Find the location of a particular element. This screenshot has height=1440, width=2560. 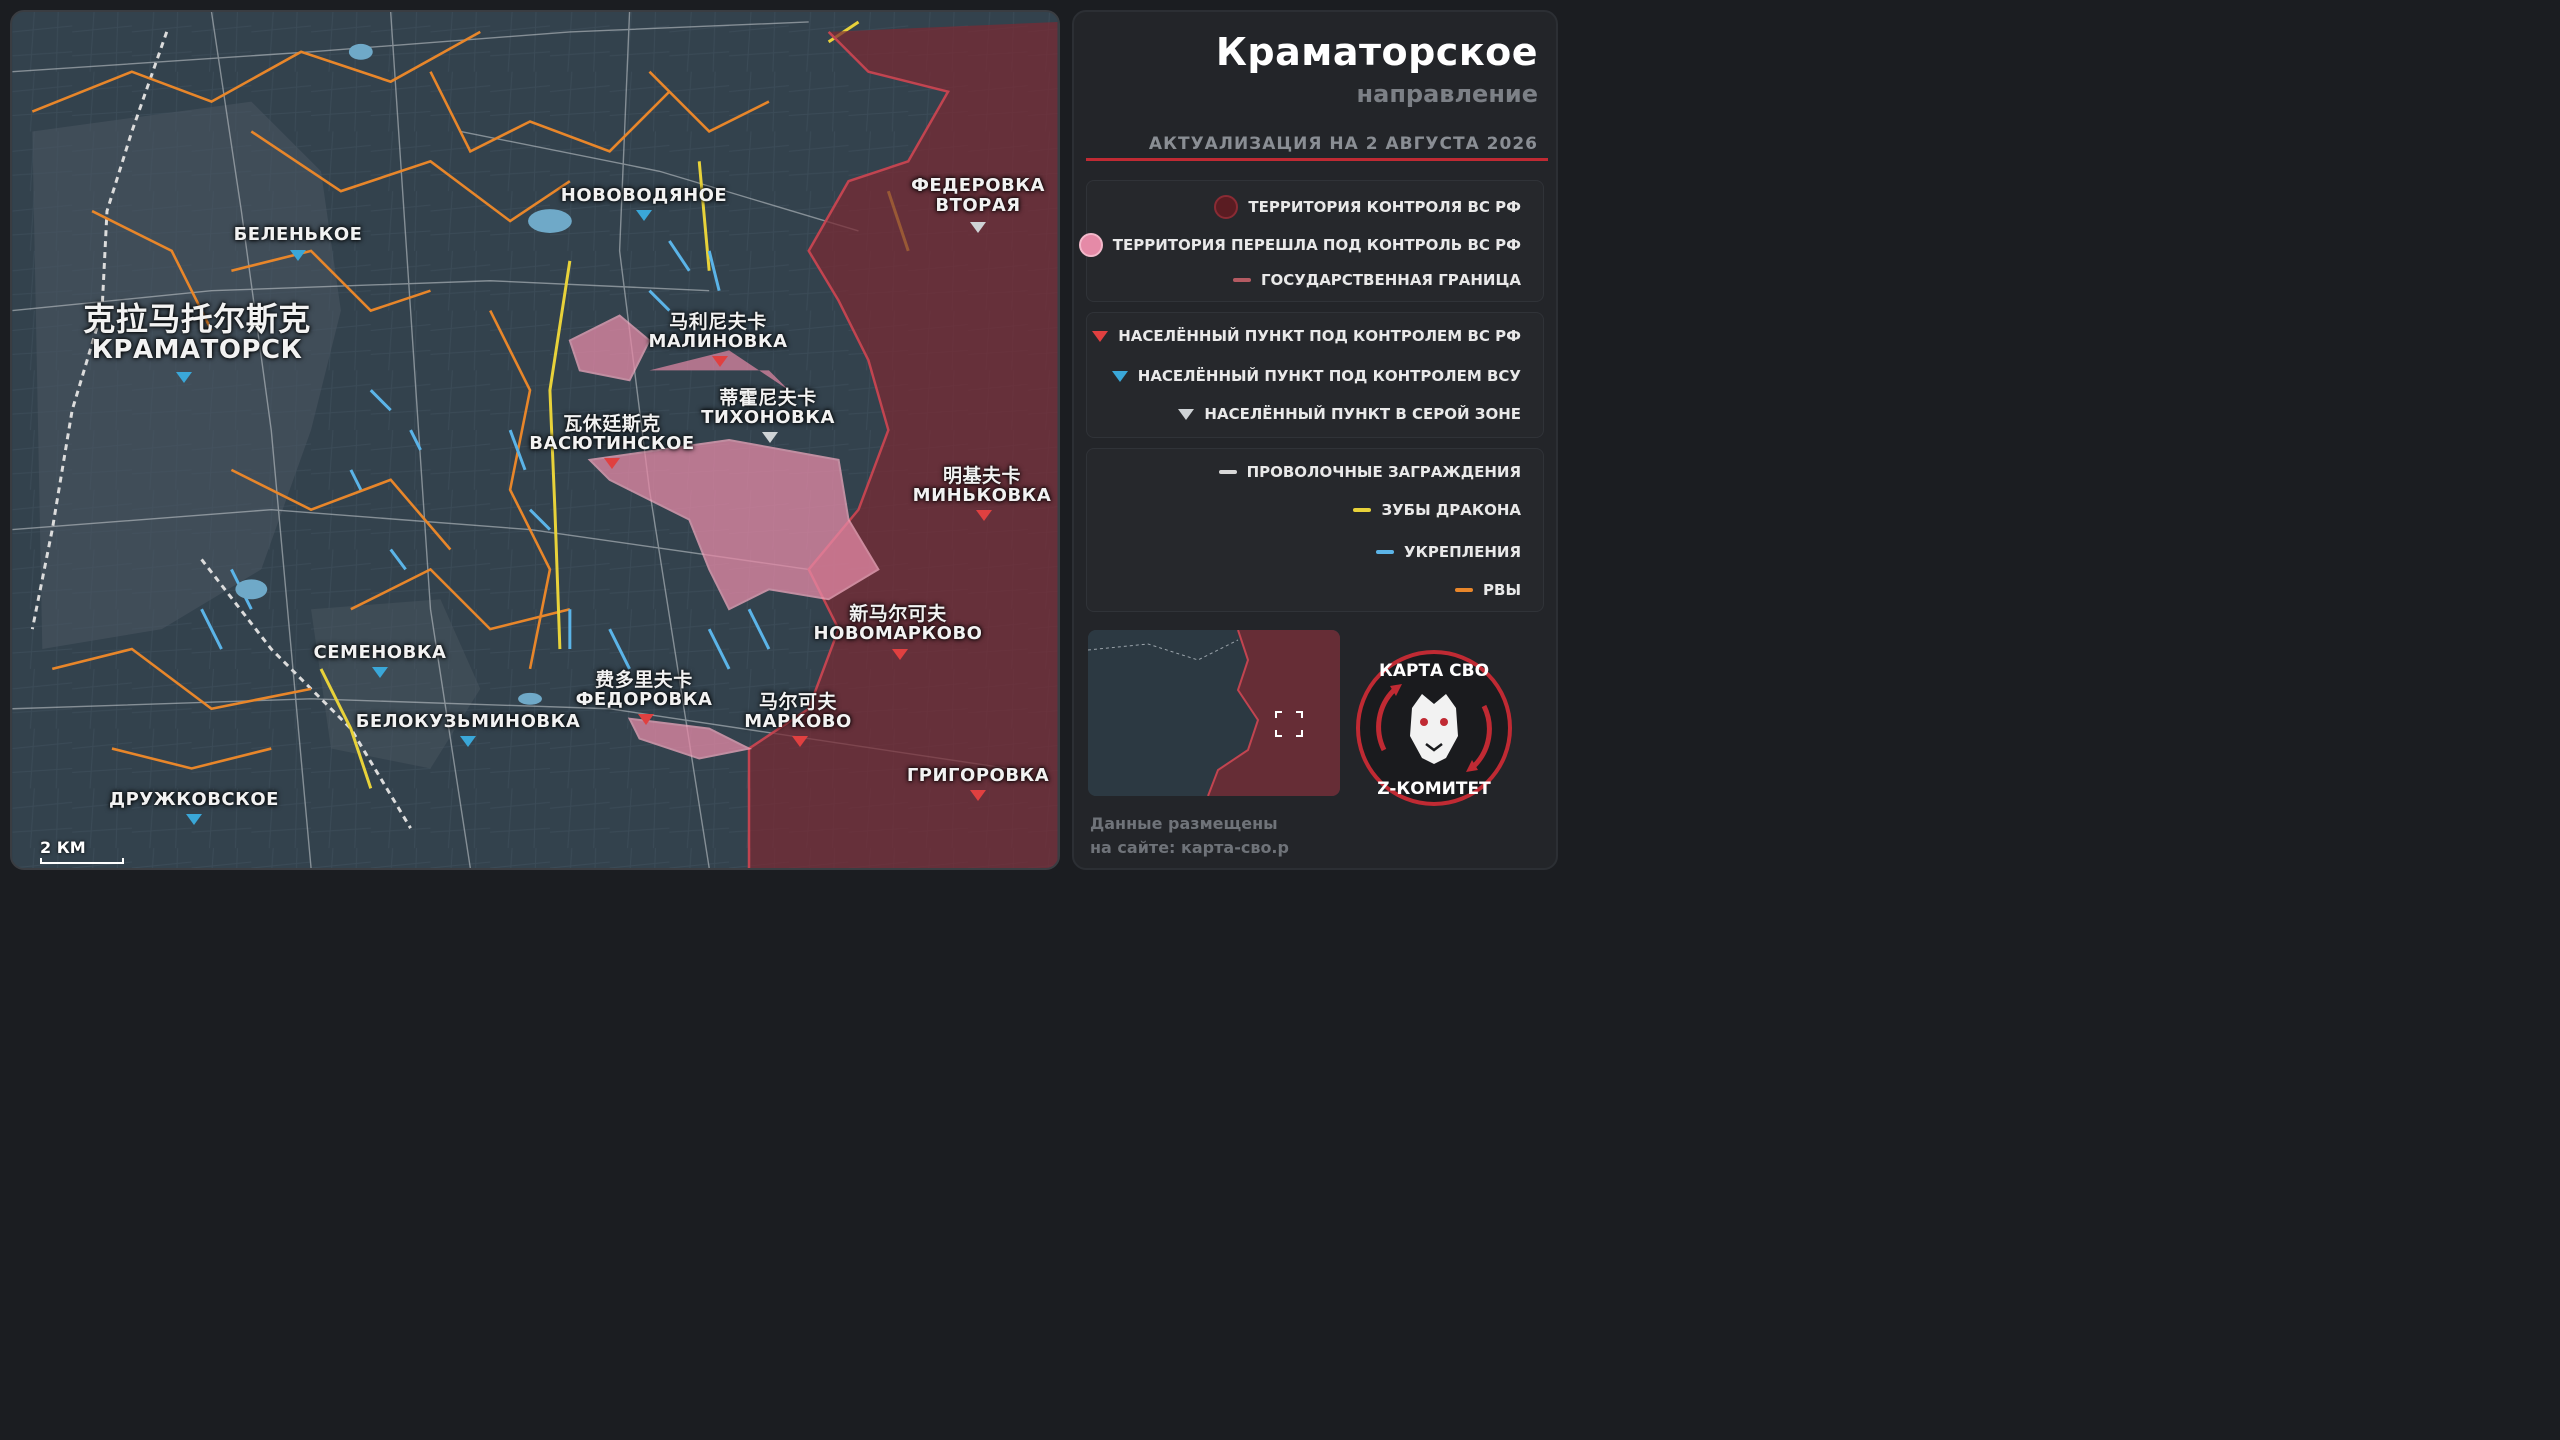

settlement-minkovka: 明基夫卡 МИНЬКОВКА is located at coordinates (982, 486).